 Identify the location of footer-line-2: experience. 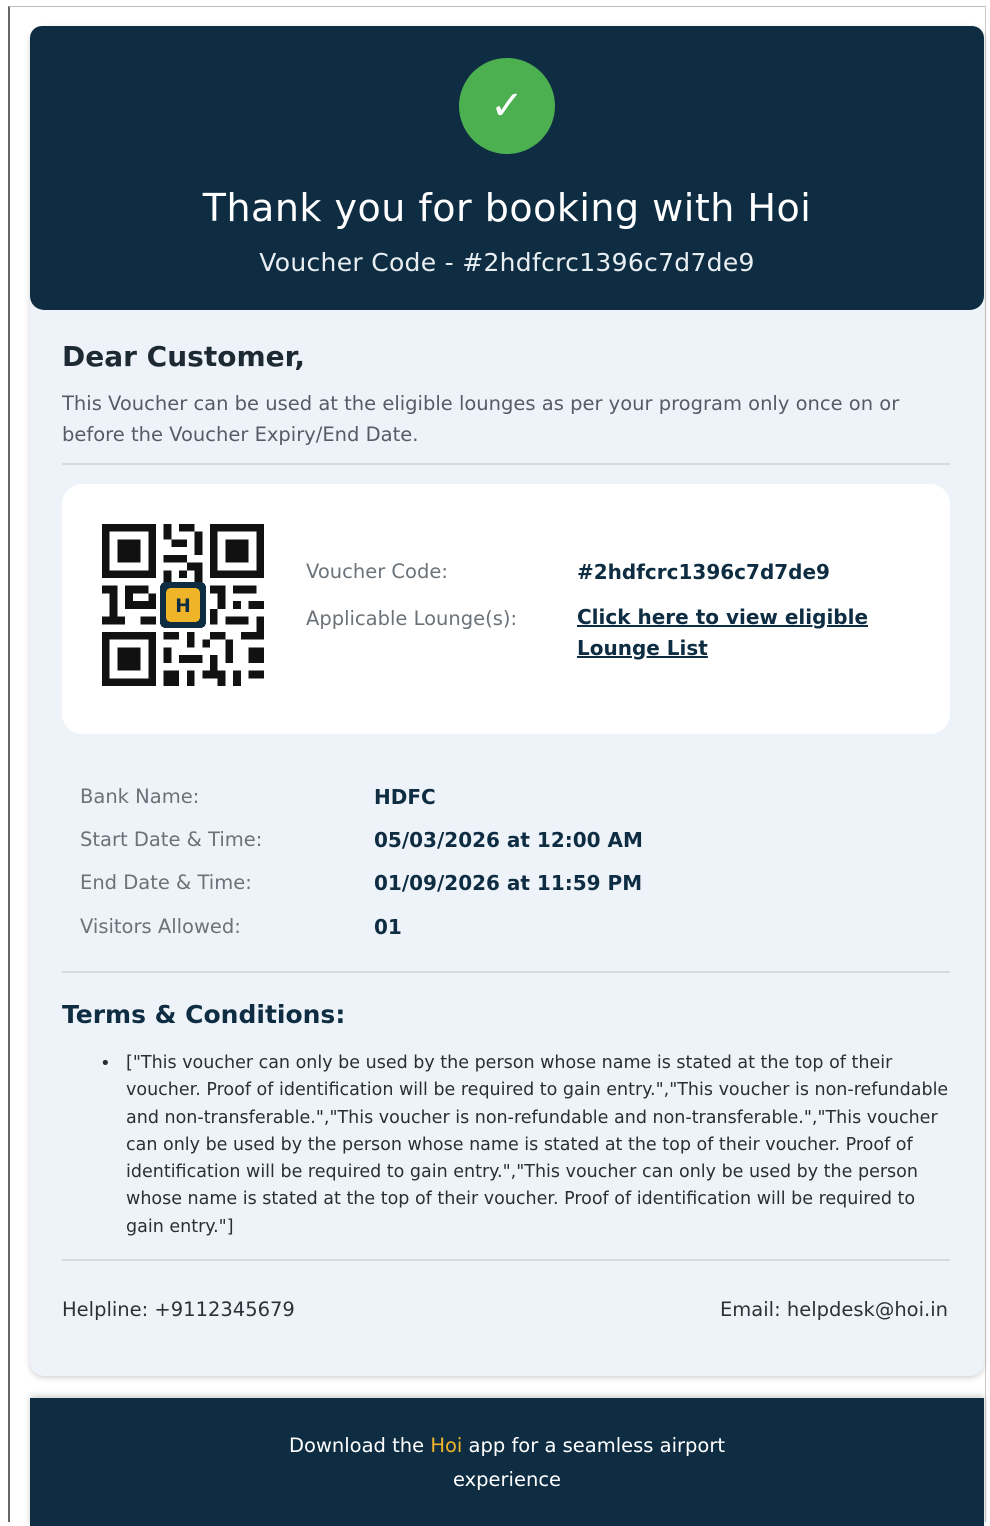
(507, 1479).